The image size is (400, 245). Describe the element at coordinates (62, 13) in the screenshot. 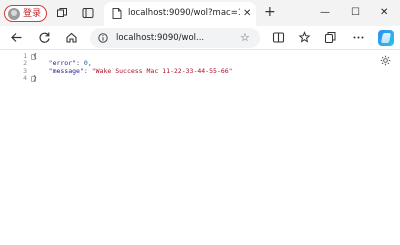

I see `workspaces-icon` at that location.